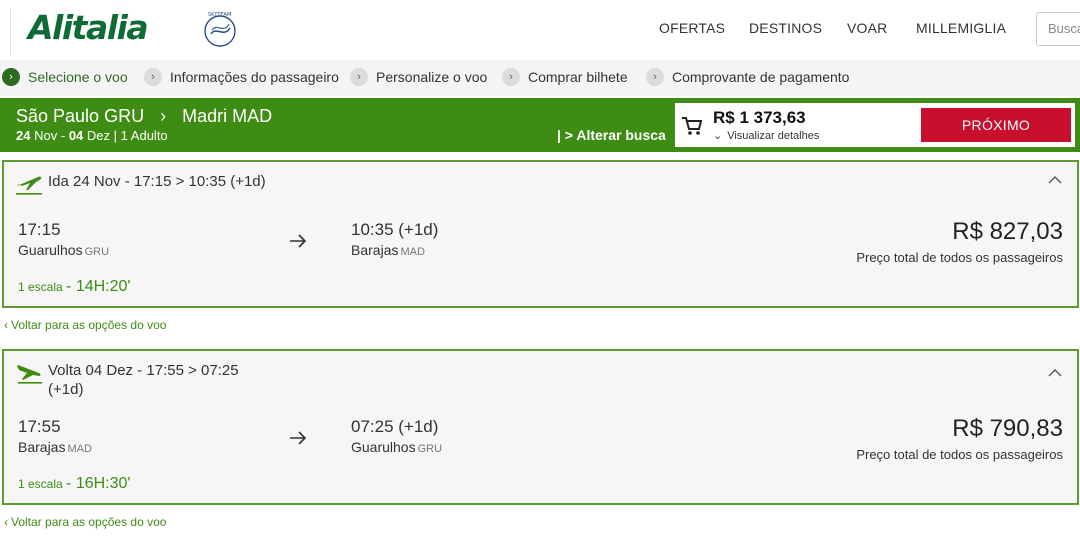  I want to click on chevron-down-icon: ⌄, so click(718, 136).